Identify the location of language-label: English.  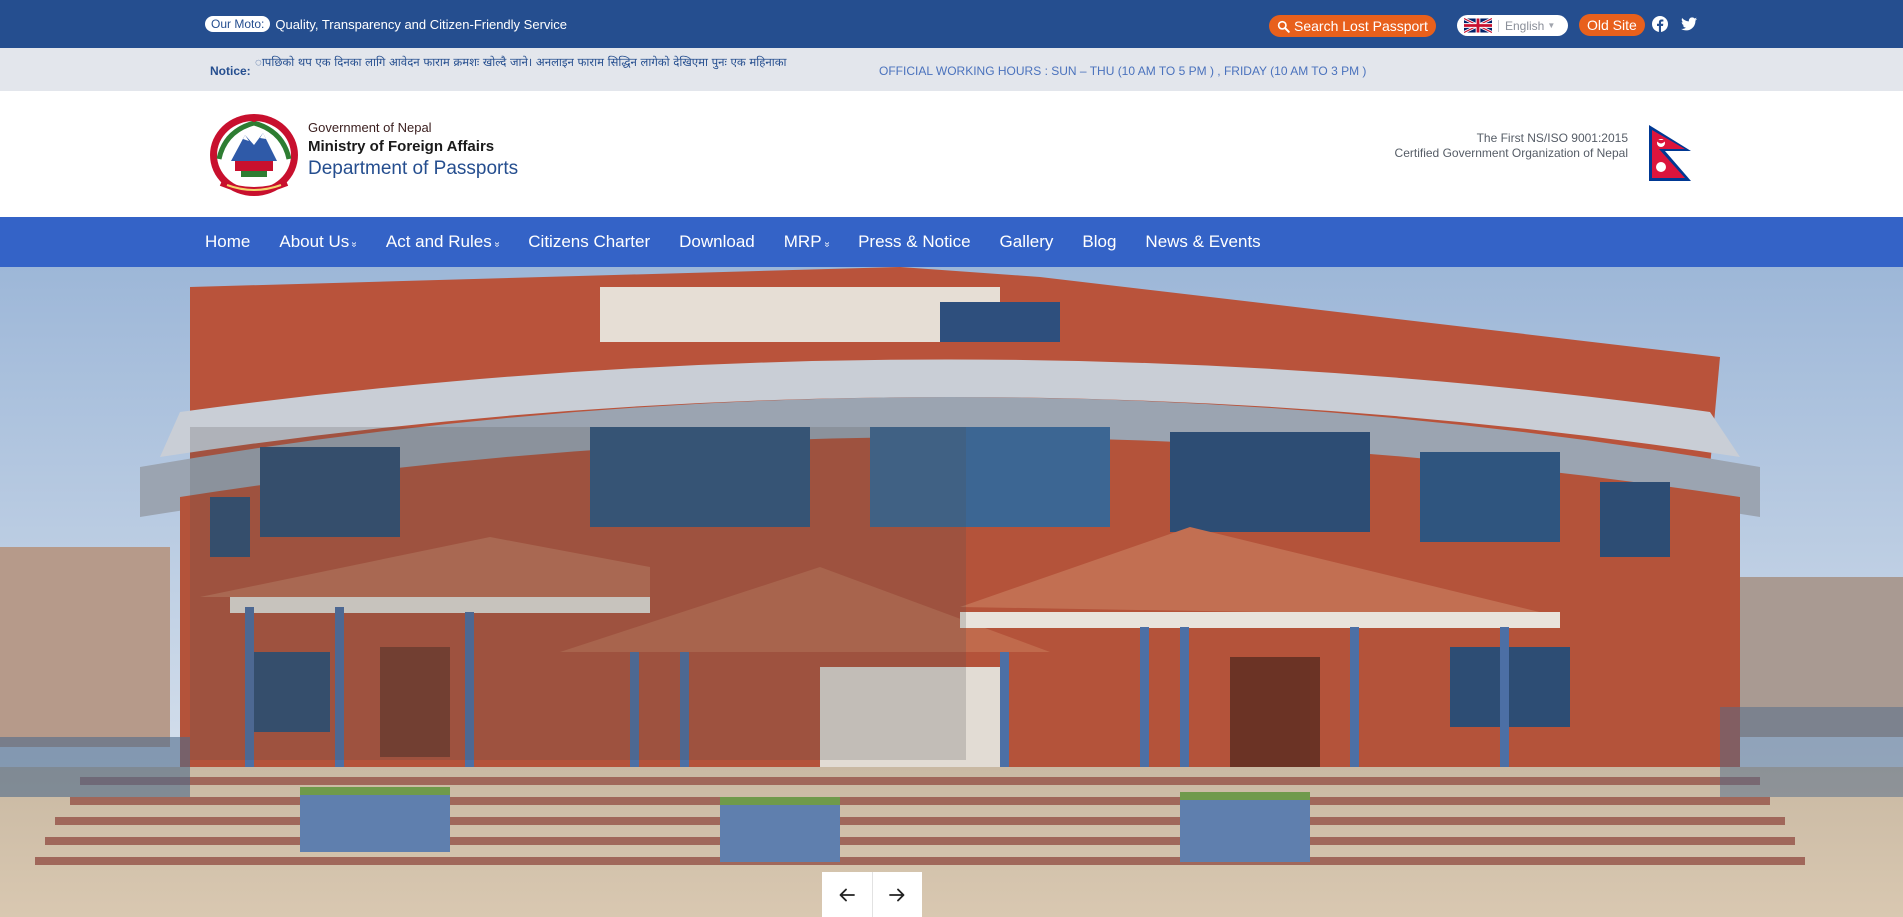
(1525, 25).